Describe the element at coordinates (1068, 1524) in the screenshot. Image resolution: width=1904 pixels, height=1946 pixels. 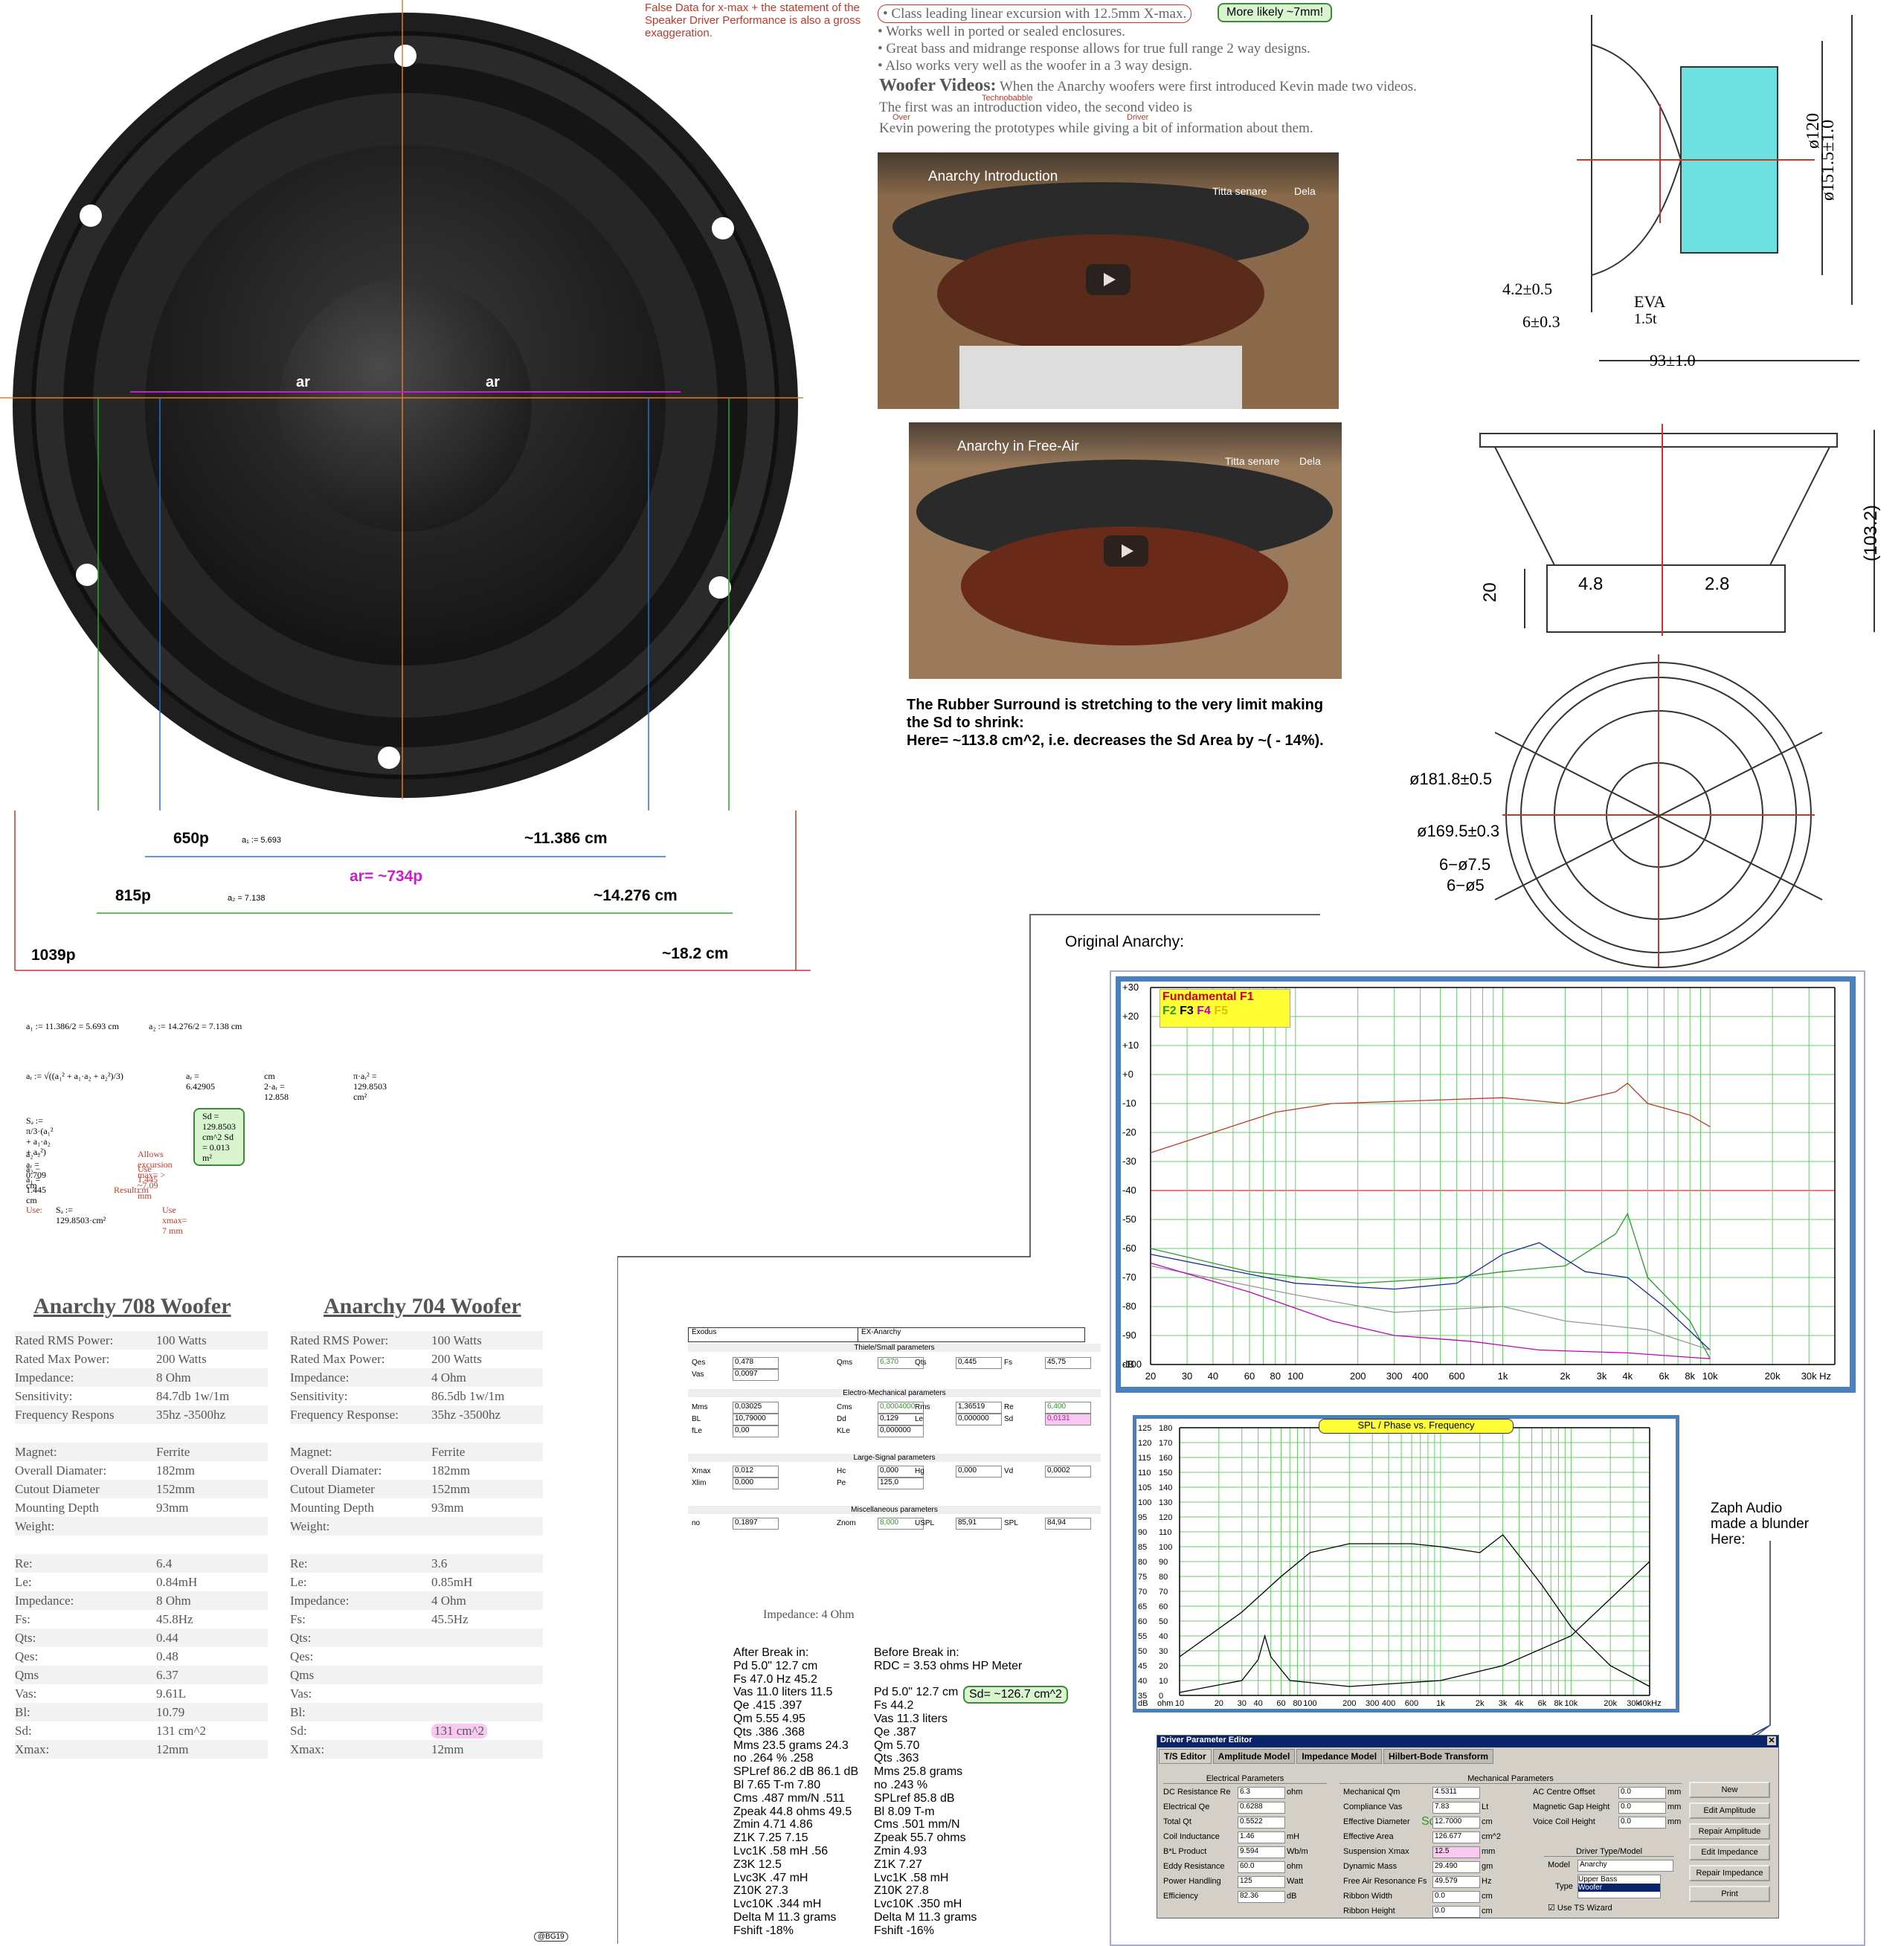
I see `exodus-field-value: 84,94` at that location.